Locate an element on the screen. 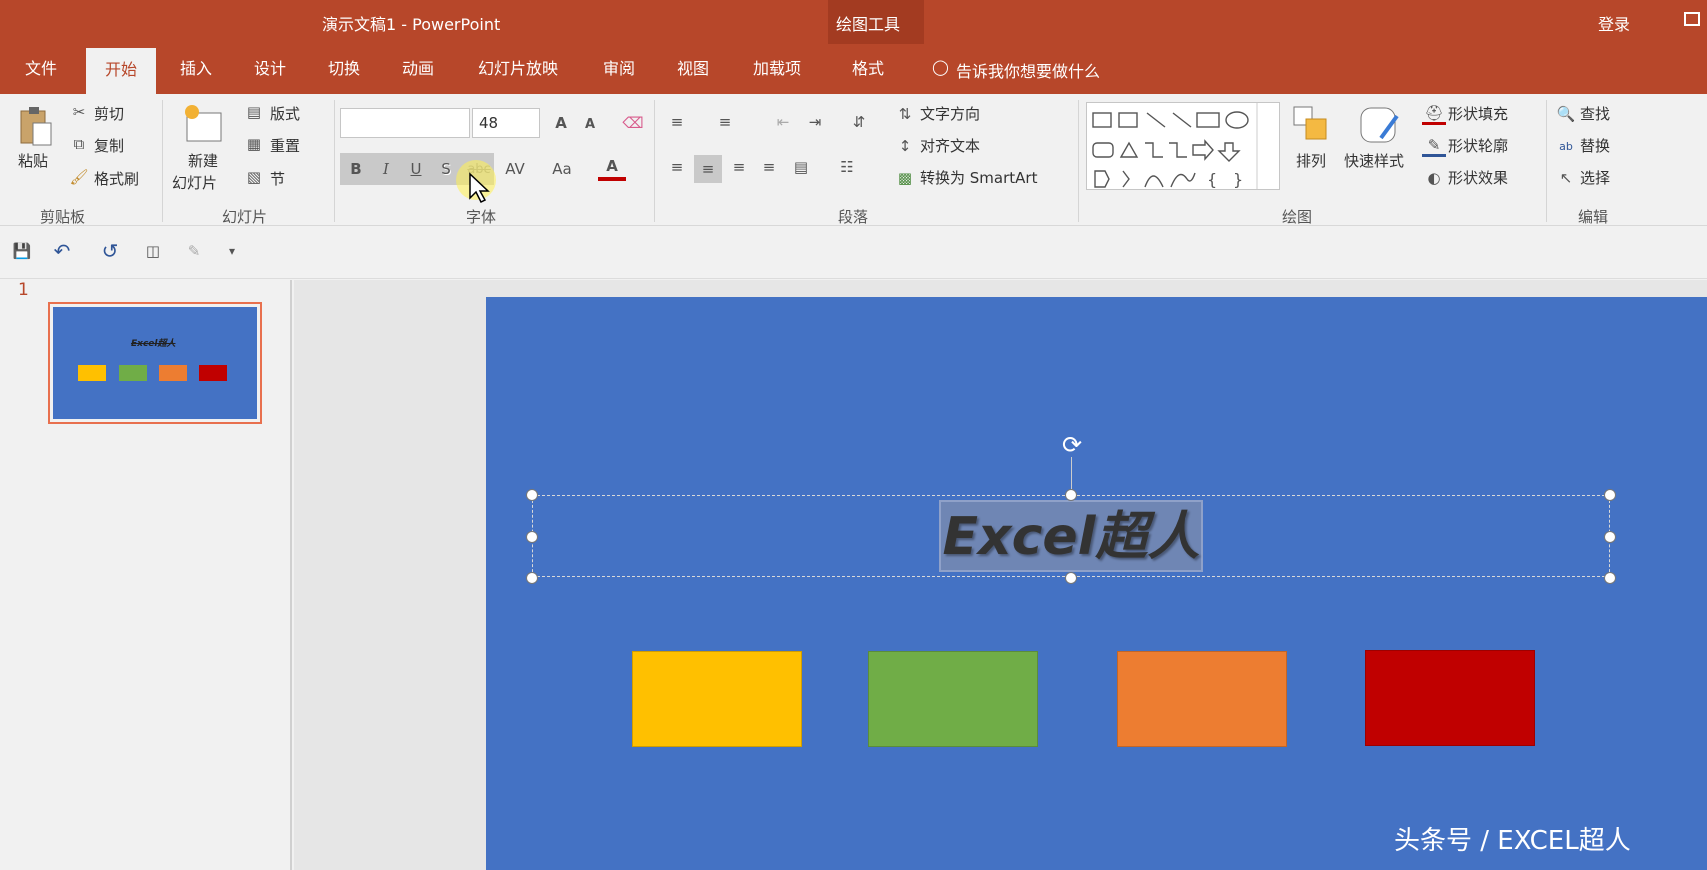 The height and width of the screenshot is (870, 1707). tab-slideshow: 幻灯片放映 is located at coordinates (518, 69).